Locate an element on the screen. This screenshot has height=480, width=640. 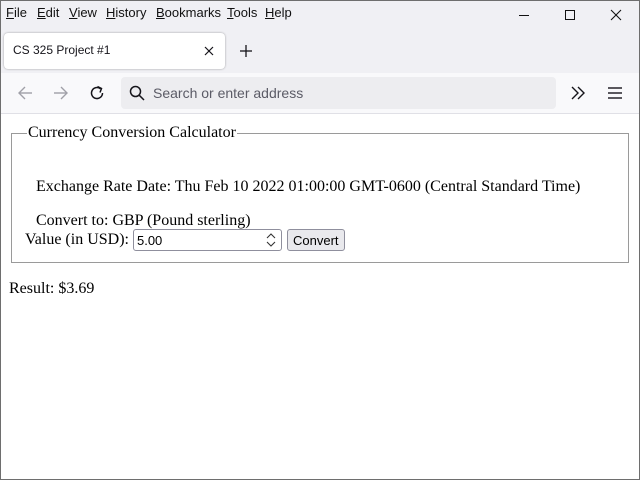
maximize-button is located at coordinates (570, 15).